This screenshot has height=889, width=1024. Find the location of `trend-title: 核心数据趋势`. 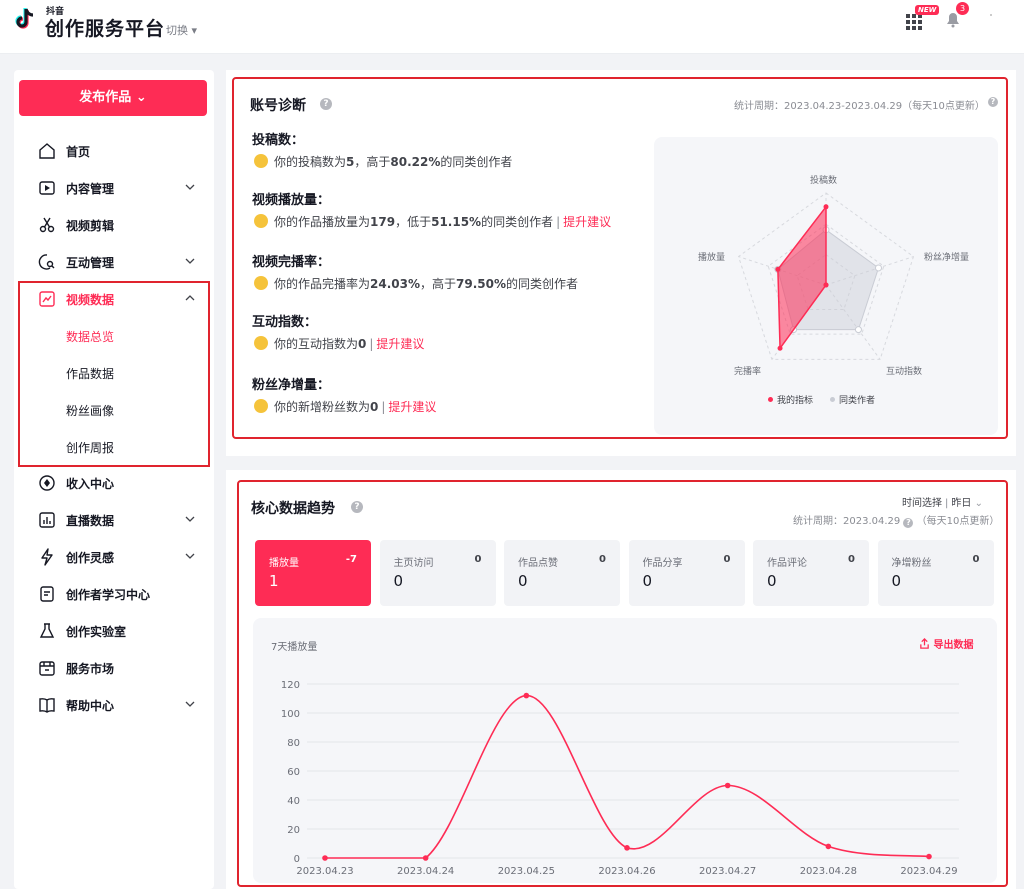

trend-title: 核心数据趋势 is located at coordinates (293, 509).